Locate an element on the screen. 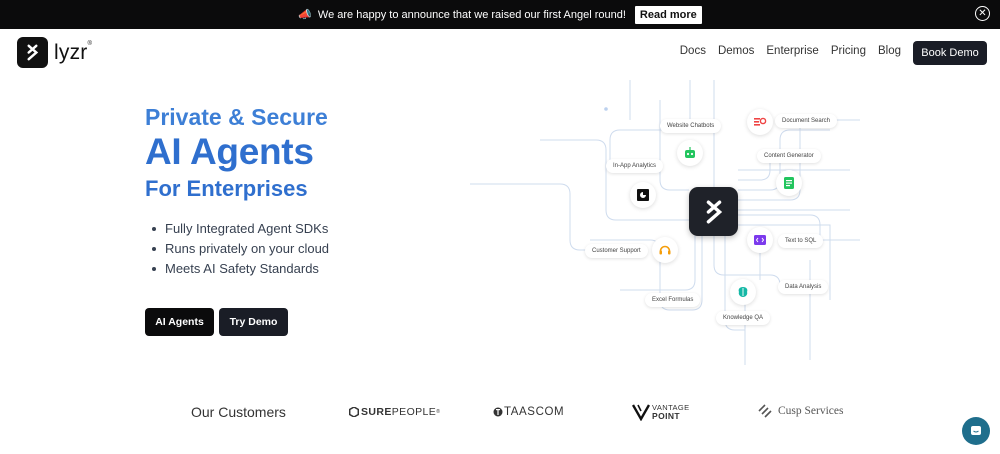 Image resolution: width=1000 pixels, height=454 pixels. robot-icon is located at coordinates (690, 152).